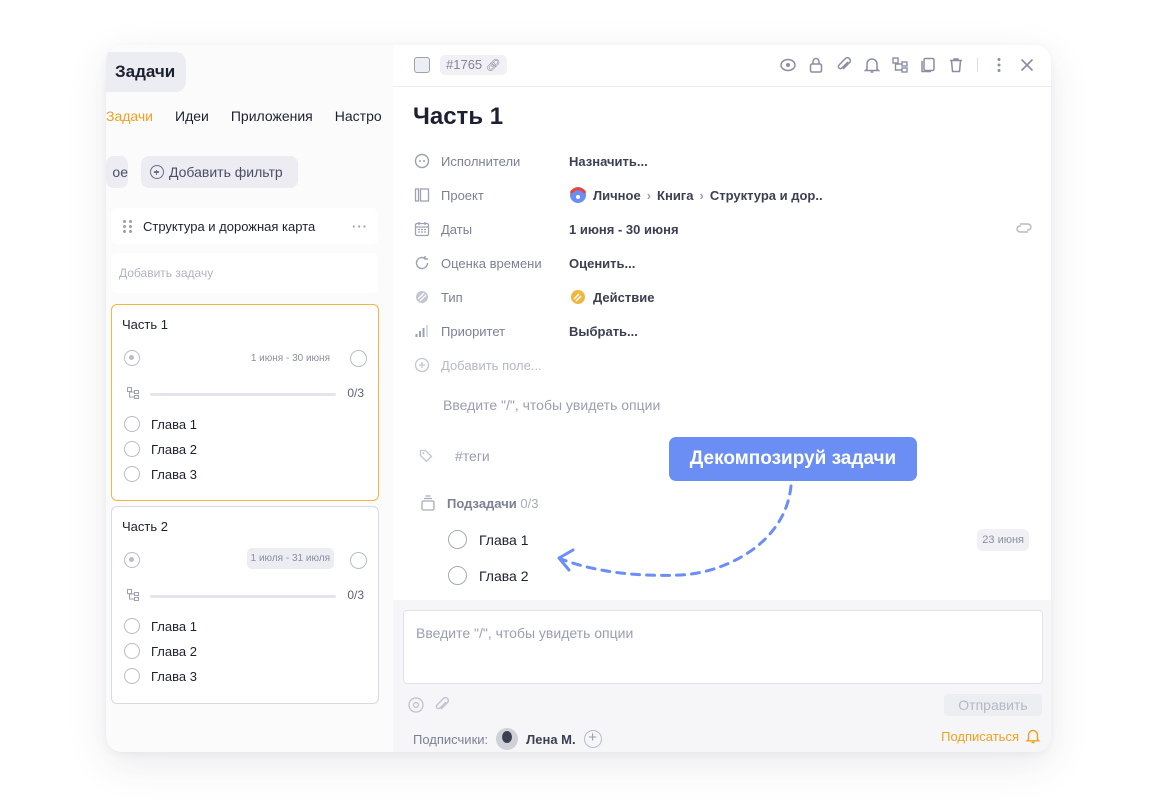  I want to click on project-path: Личное › Книга › Структура и дор.., so click(696, 195).